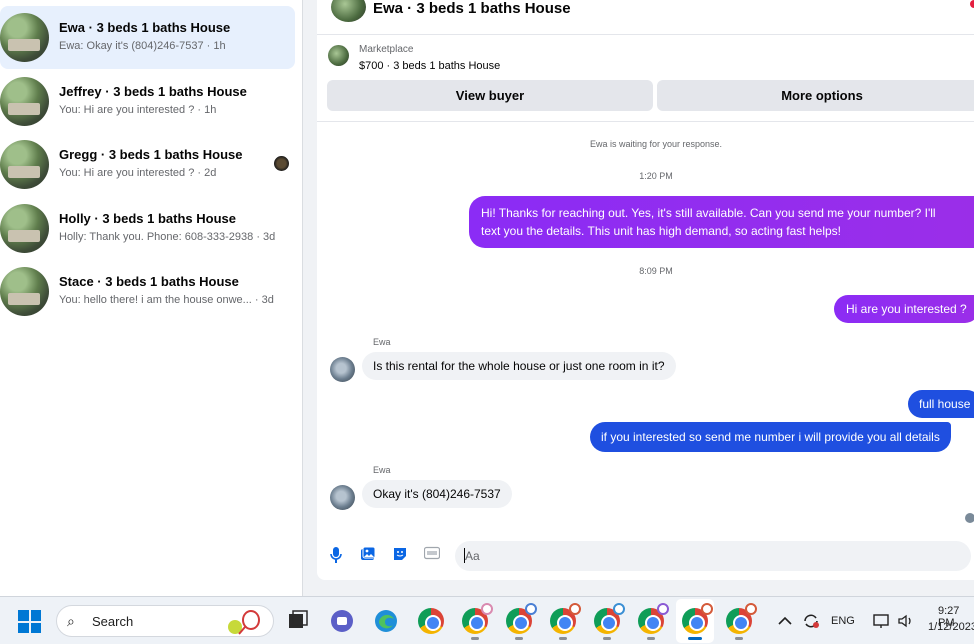 This screenshot has height=644, width=974. What do you see at coordinates (348, 11) in the screenshot?
I see `chat-avatar` at bounding box center [348, 11].